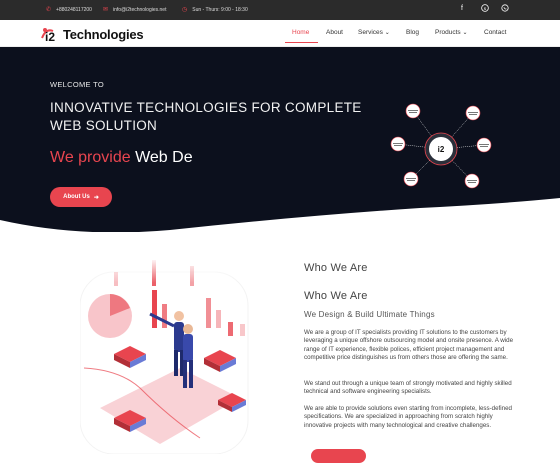 Image resolution: width=560 pixels, height=463 pixels. What do you see at coordinates (140, 9) in the screenshot?
I see `email-address: info@i2technologies.net` at bounding box center [140, 9].